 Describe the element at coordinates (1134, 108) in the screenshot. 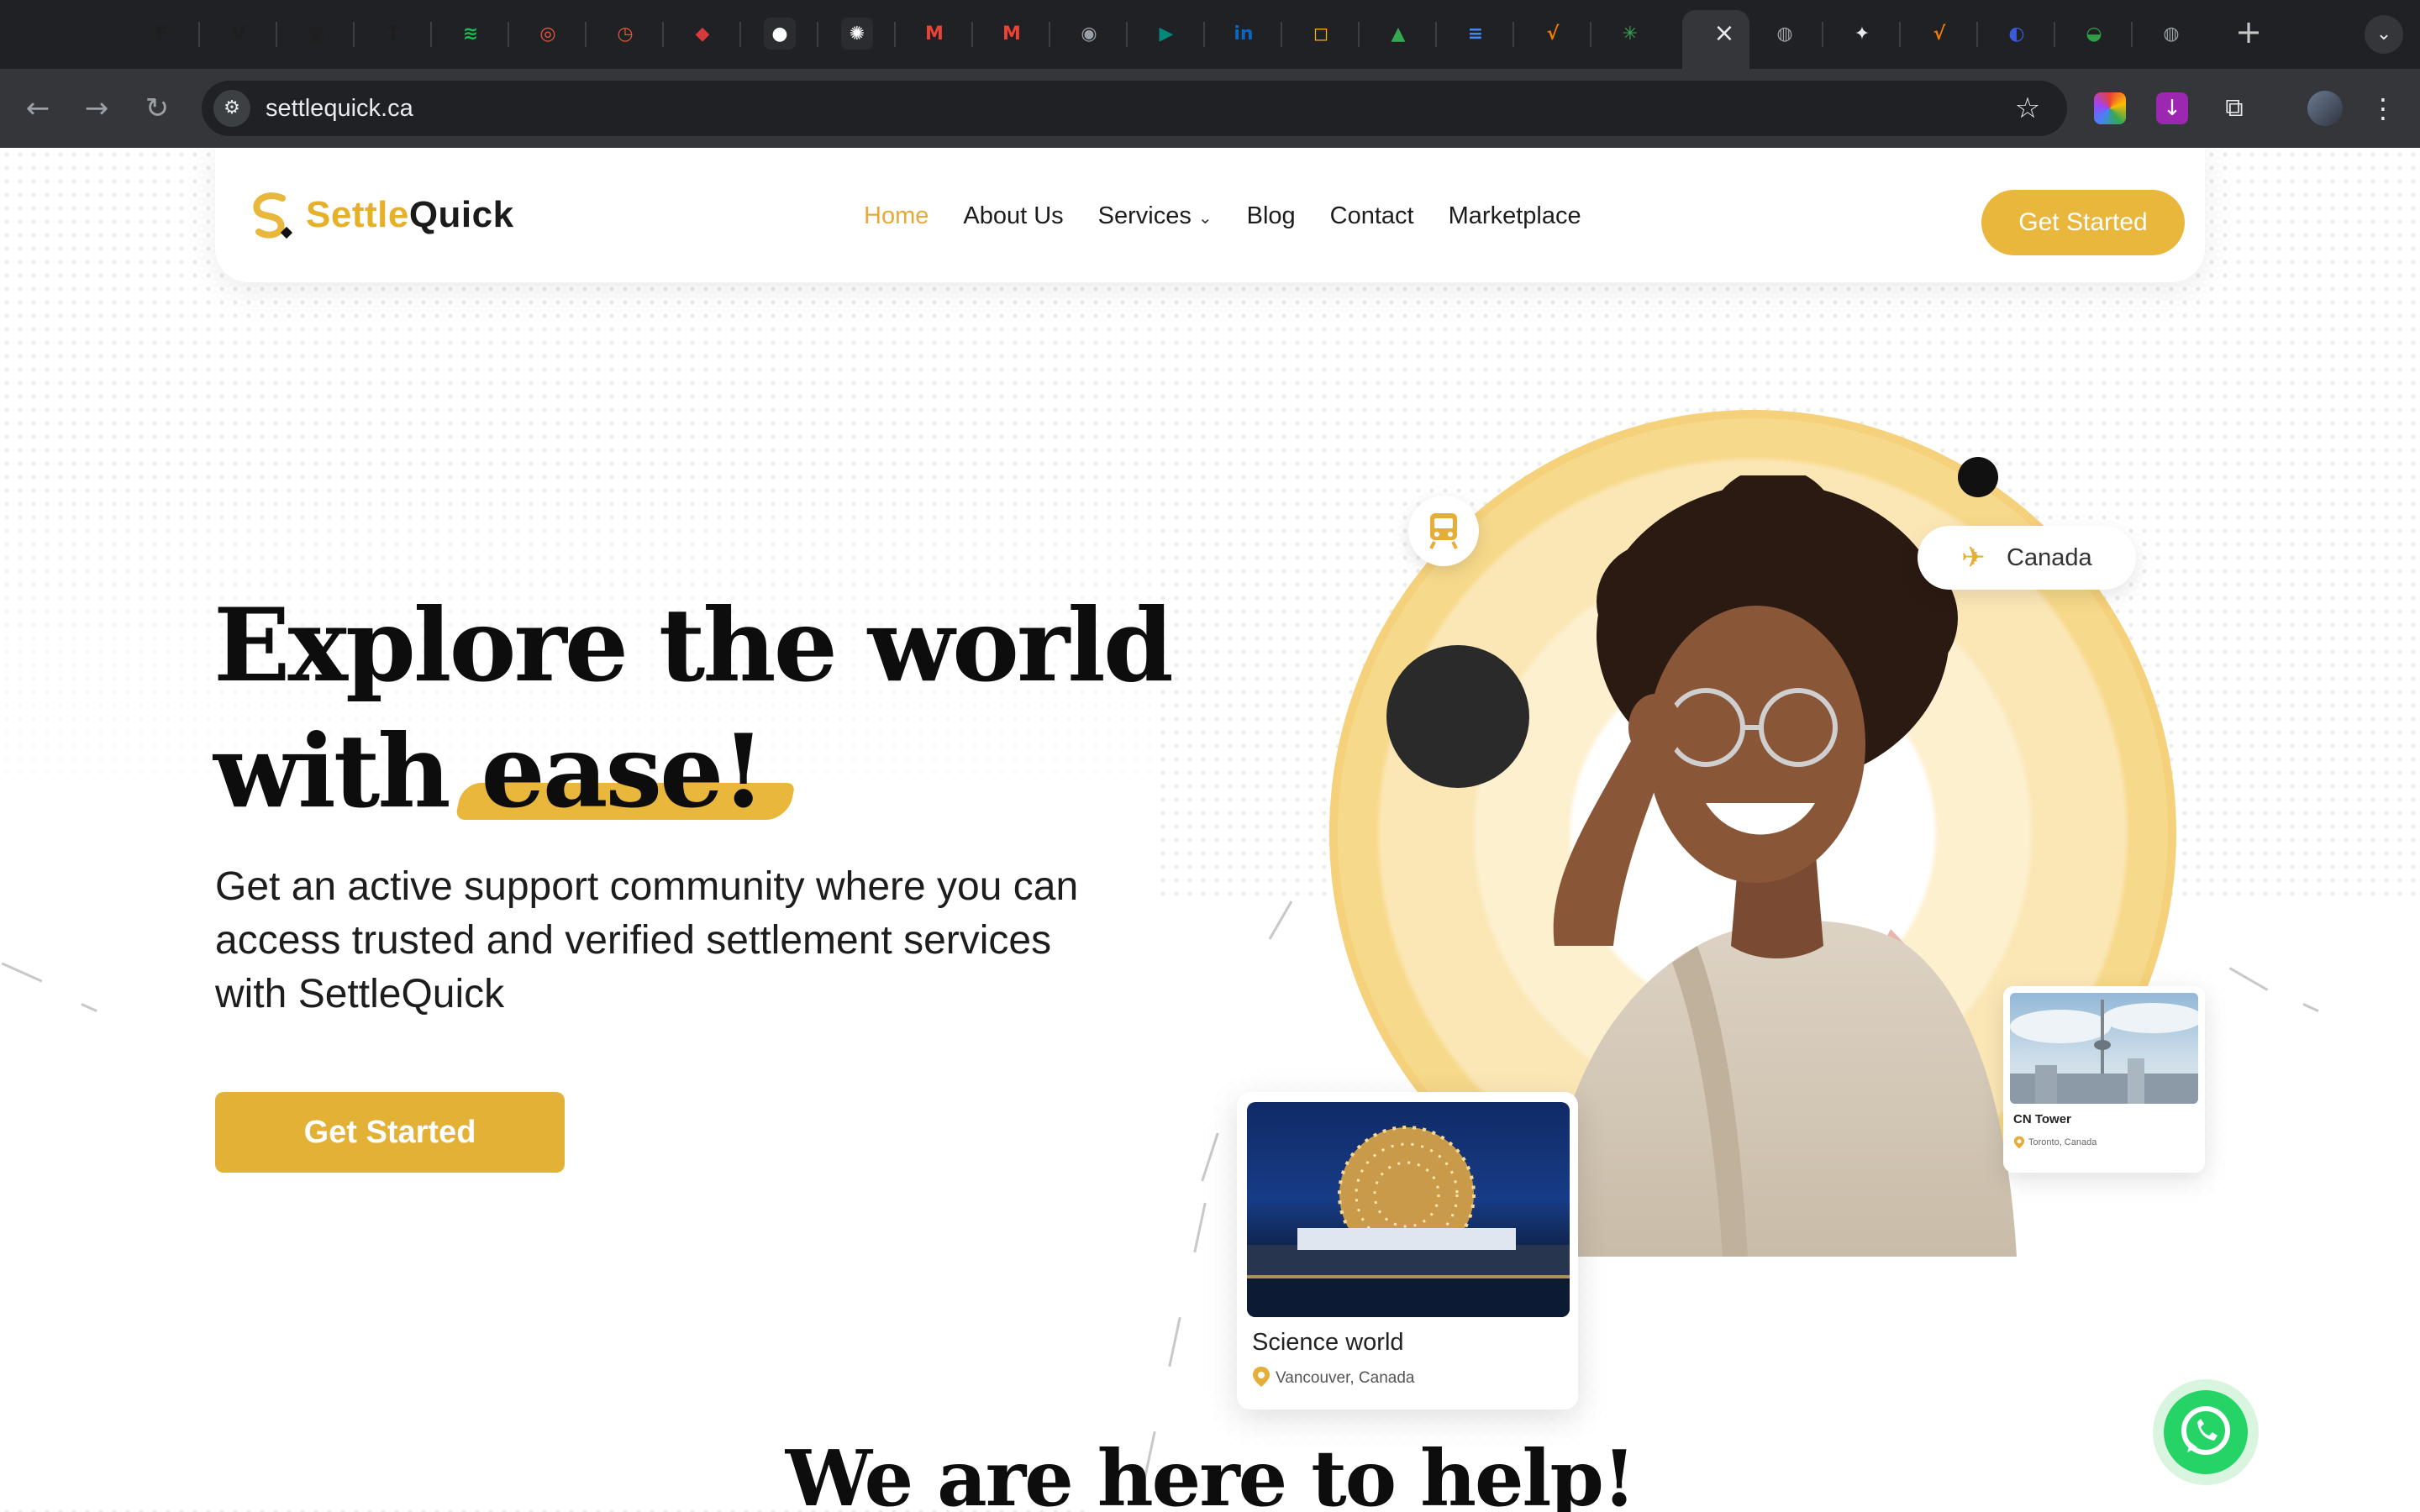

I see `address-bar: ⚙ settlequick.ca ☆` at that location.